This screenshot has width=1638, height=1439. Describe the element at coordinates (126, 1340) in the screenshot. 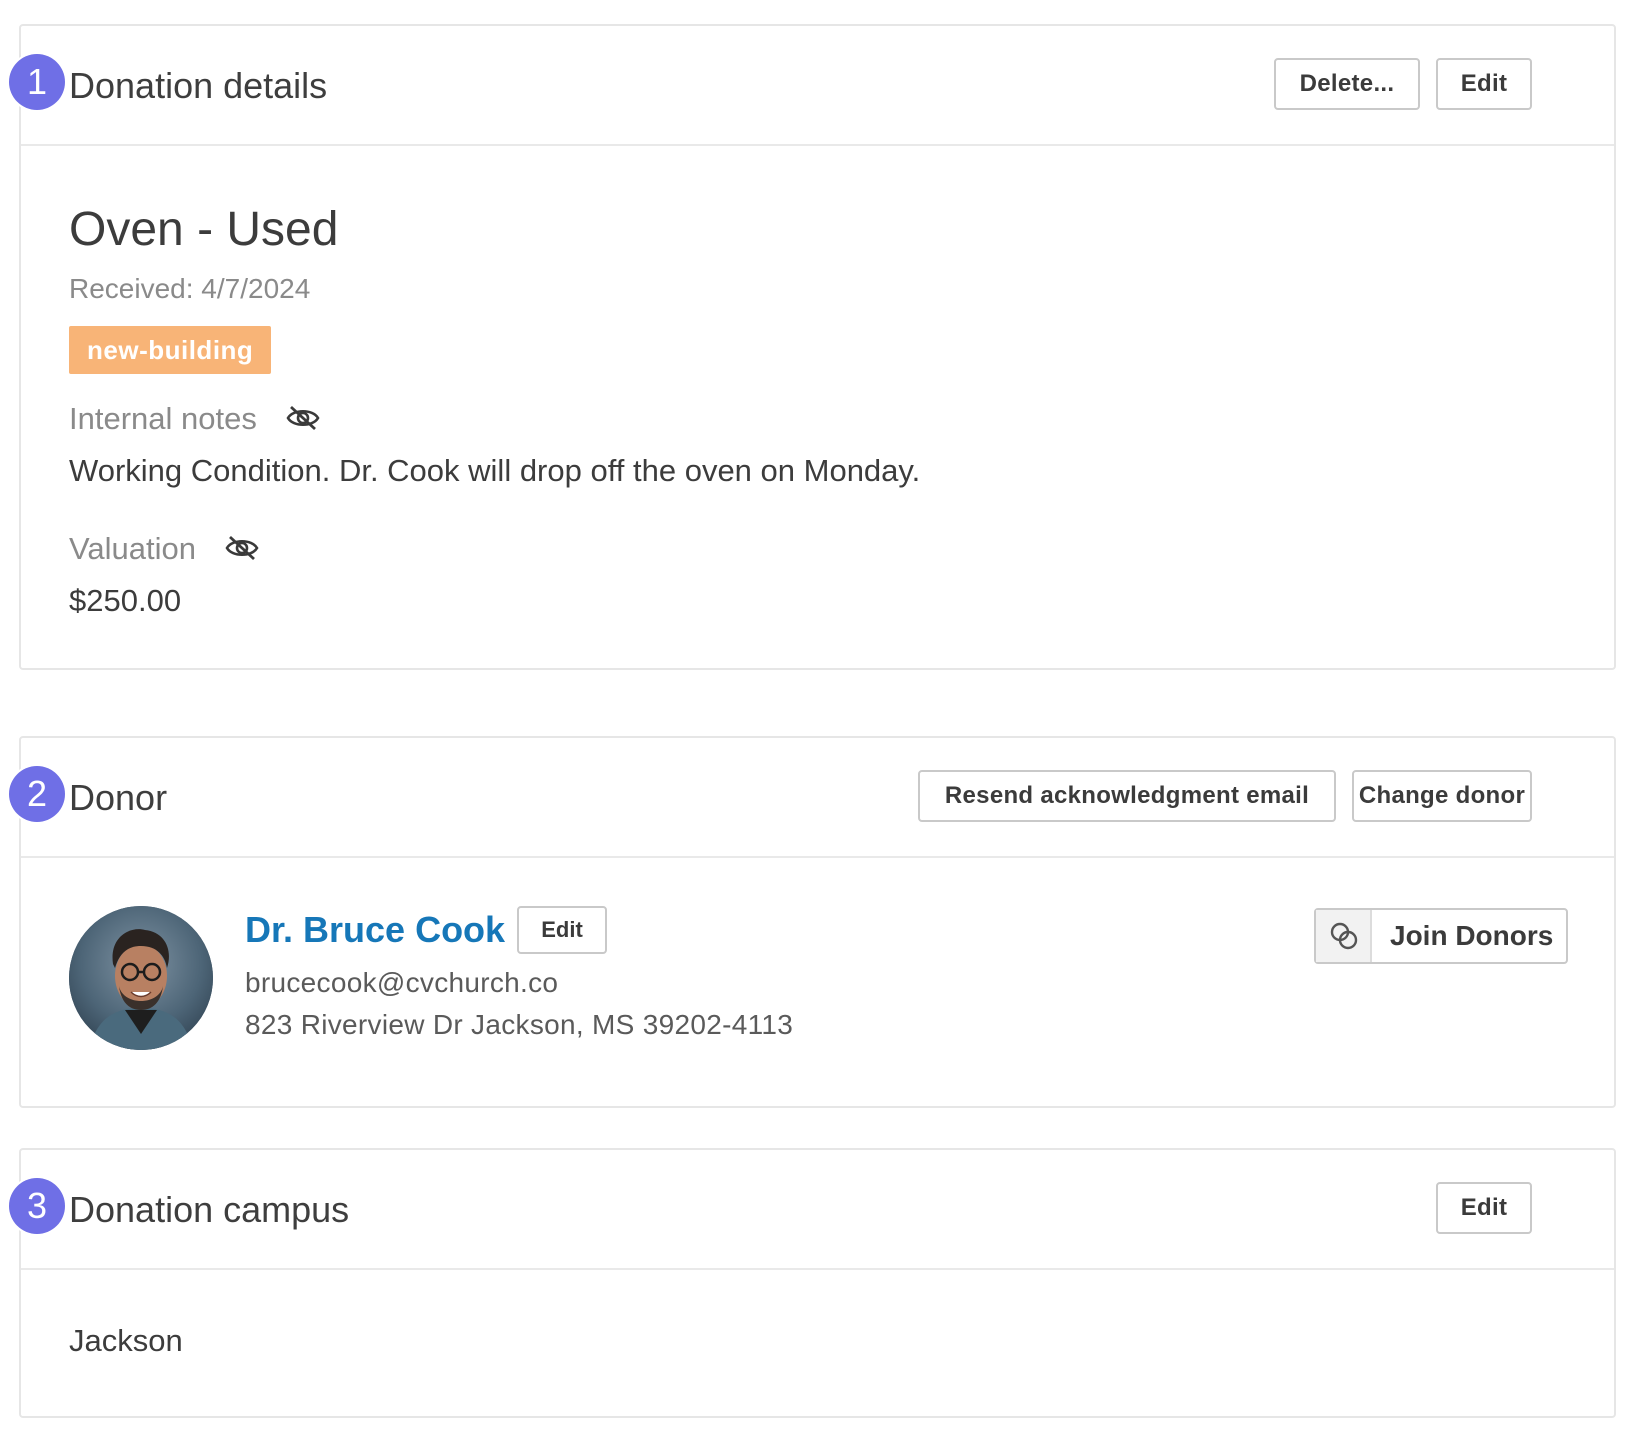

I see `campus-value: Jackson` at that location.